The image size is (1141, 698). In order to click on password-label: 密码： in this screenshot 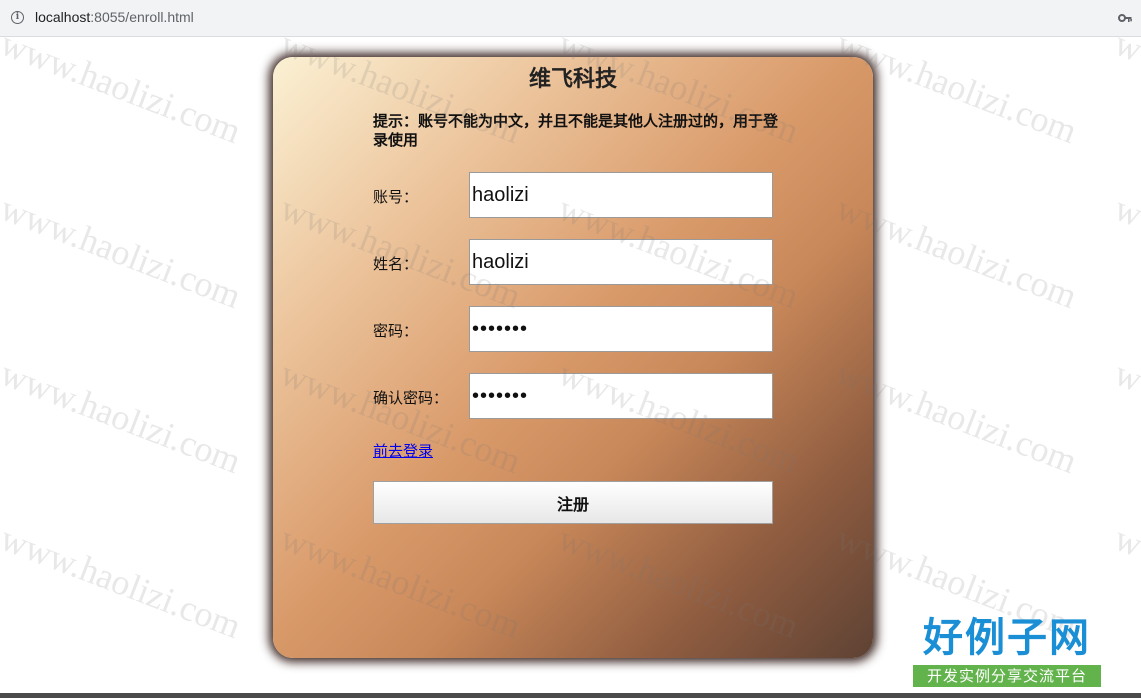, I will do `click(396, 331)`.